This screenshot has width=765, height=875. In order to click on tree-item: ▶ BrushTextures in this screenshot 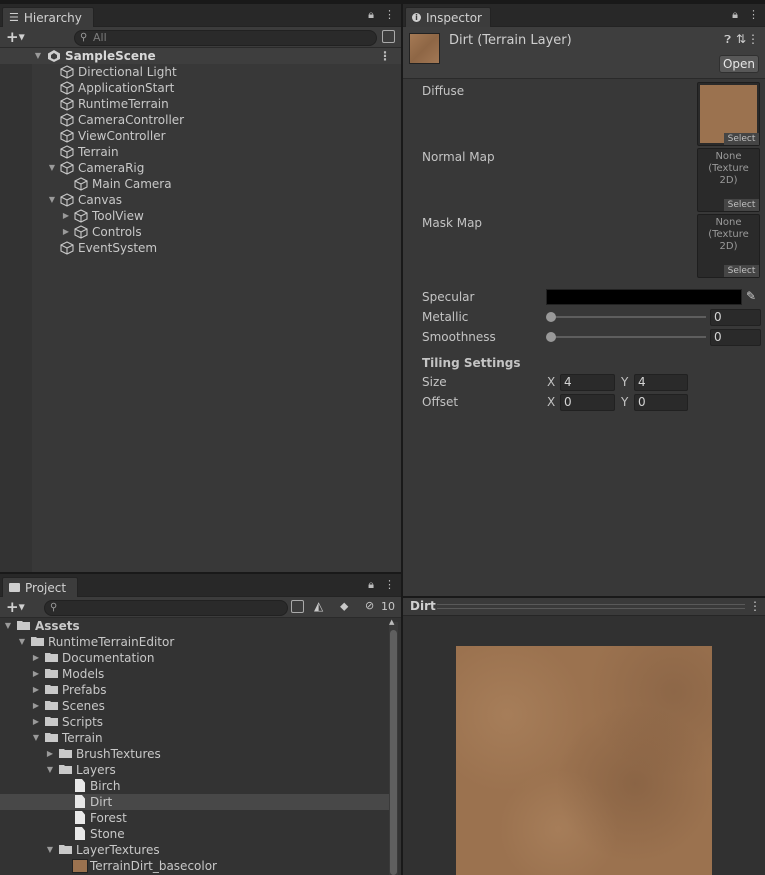, I will do `click(200, 754)`.